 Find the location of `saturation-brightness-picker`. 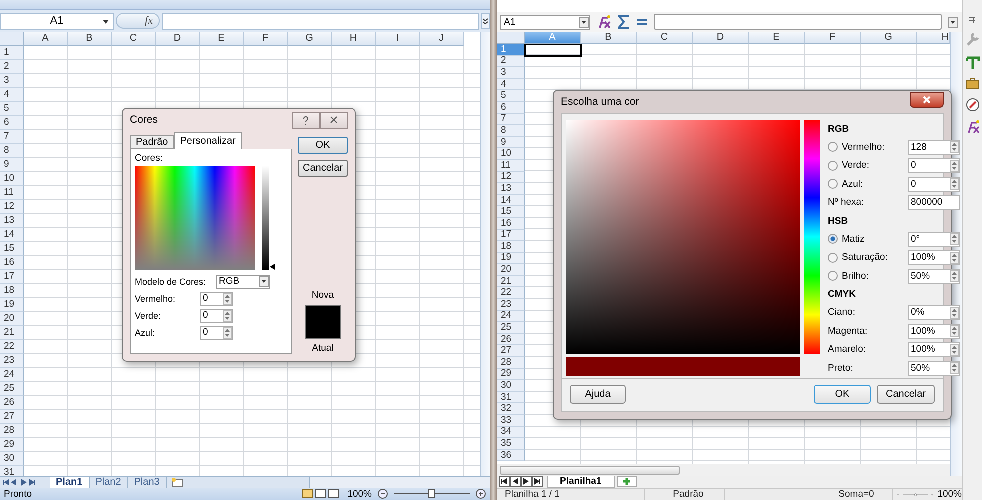

saturation-brightness-picker is located at coordinates (683, 237).